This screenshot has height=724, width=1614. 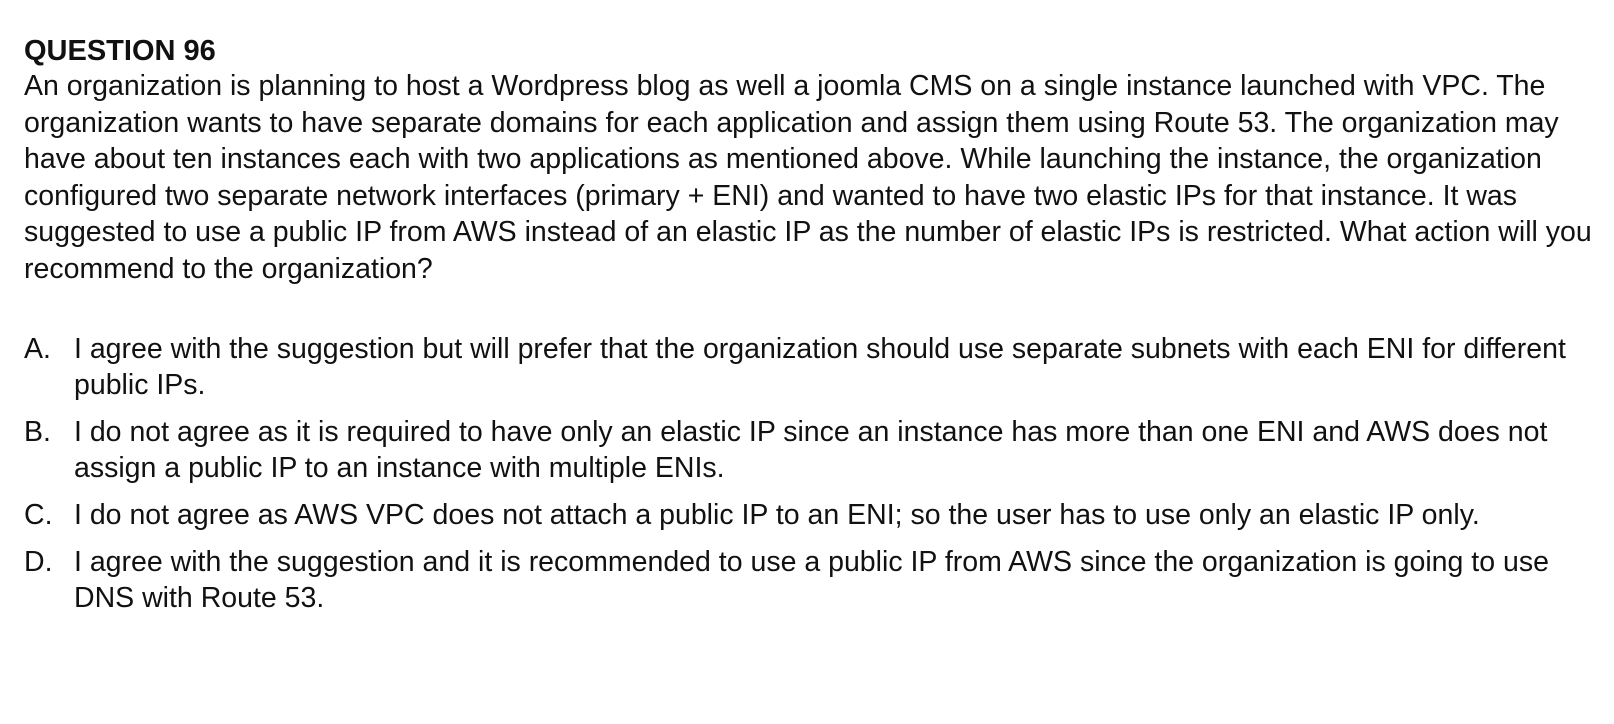 I want to click on question-title: QUESTION 96, so click(x=120, y=51).